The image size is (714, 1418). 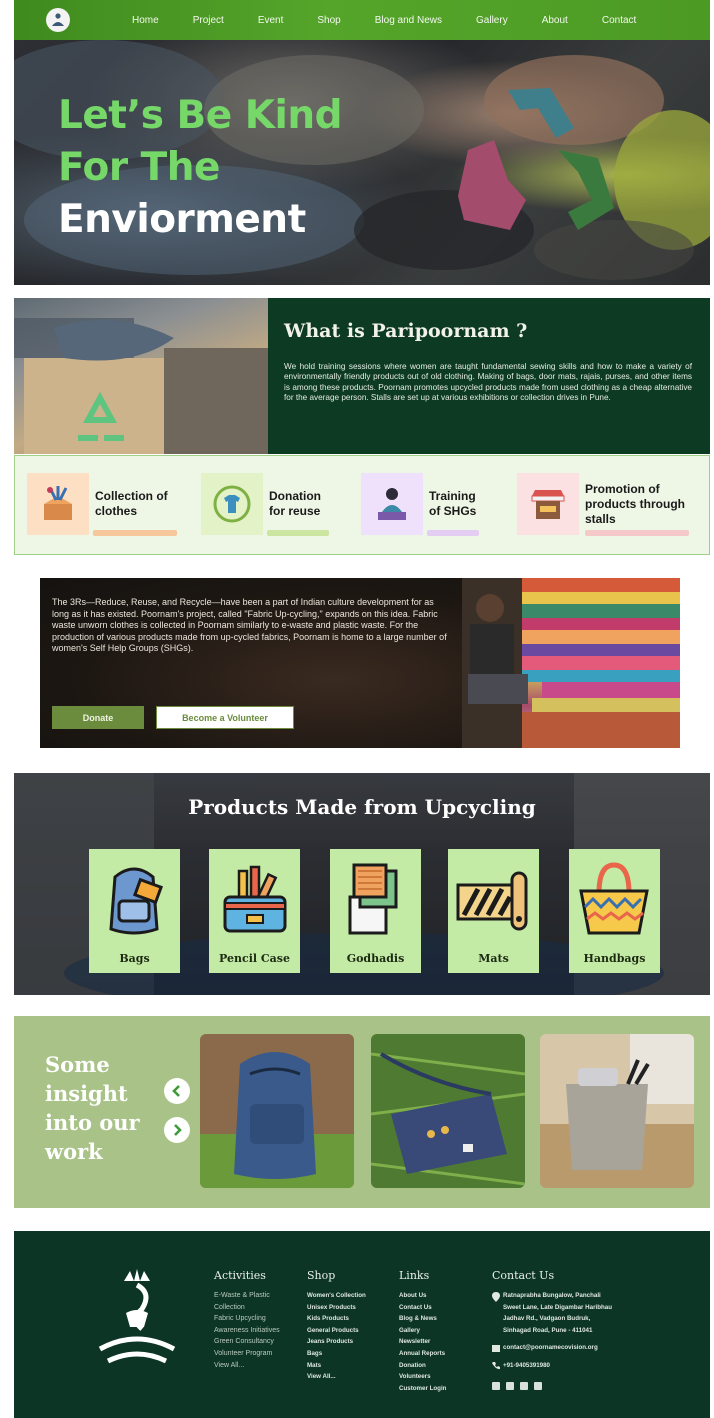 What do you see at coordinates (247, 1308) in the screenshot?
I see `footer-link: Collection` at bounding box center [247, 1308].